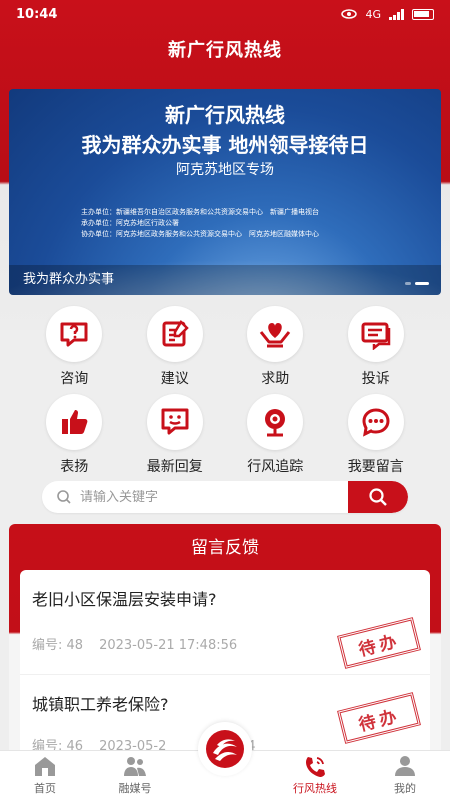 This screenshot has height=800, width=450. Describe the element at coordinates (423, 14) in the screenshot. I see `battery-icon` at that location.